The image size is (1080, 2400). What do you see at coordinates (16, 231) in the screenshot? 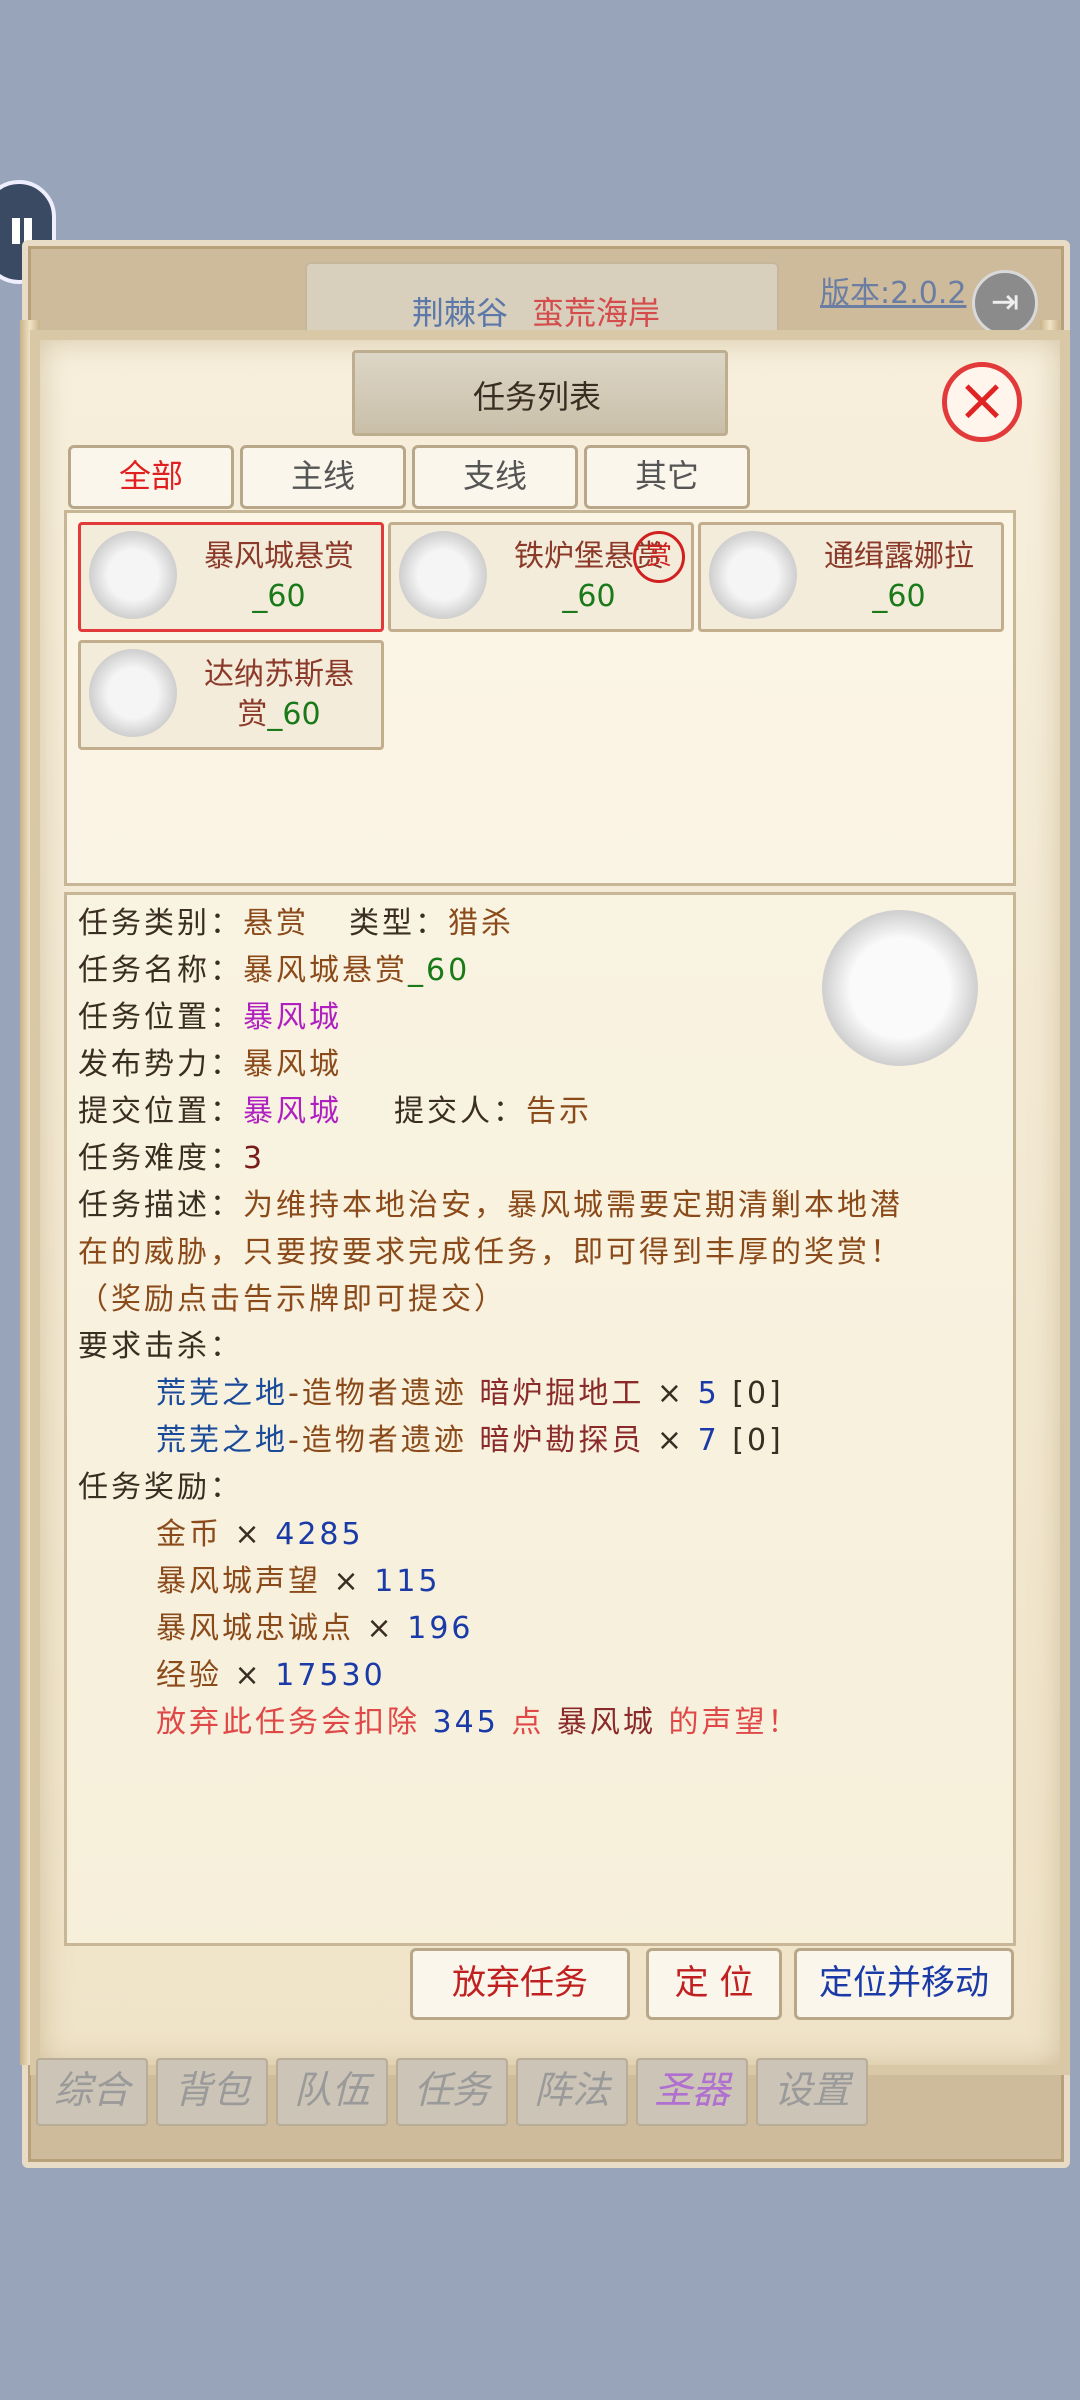
I see `pause-icon` at bounding box center [16, 231].